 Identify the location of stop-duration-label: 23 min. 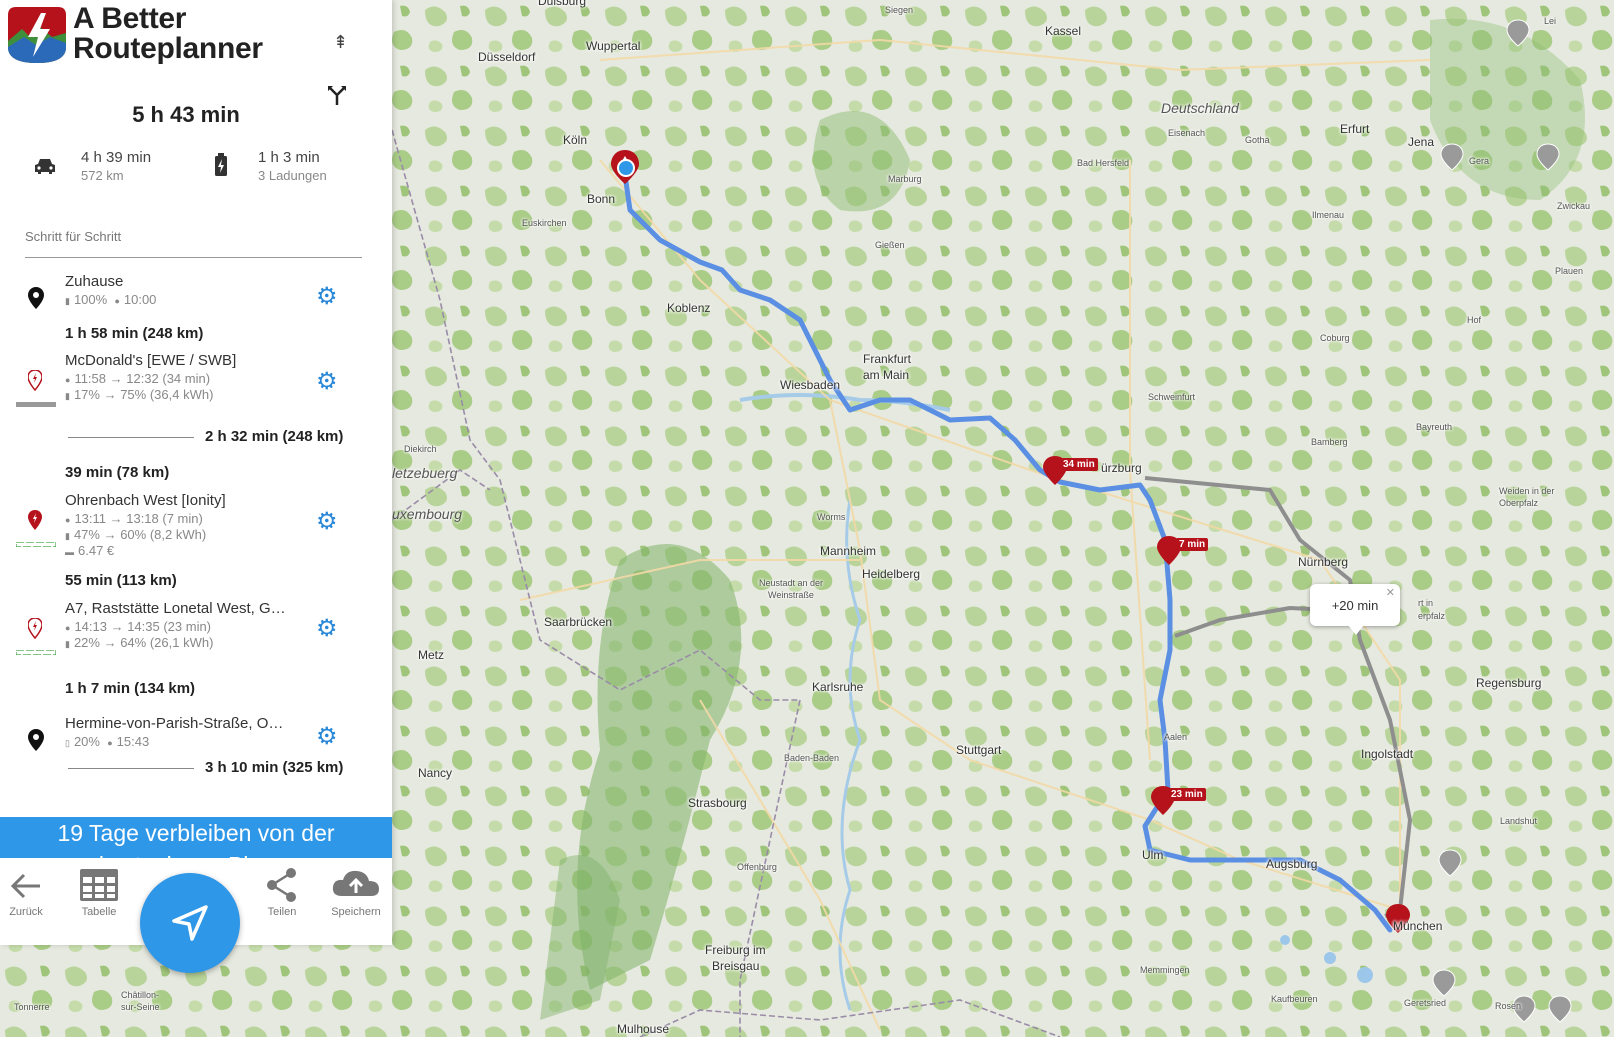
(1187, 794).